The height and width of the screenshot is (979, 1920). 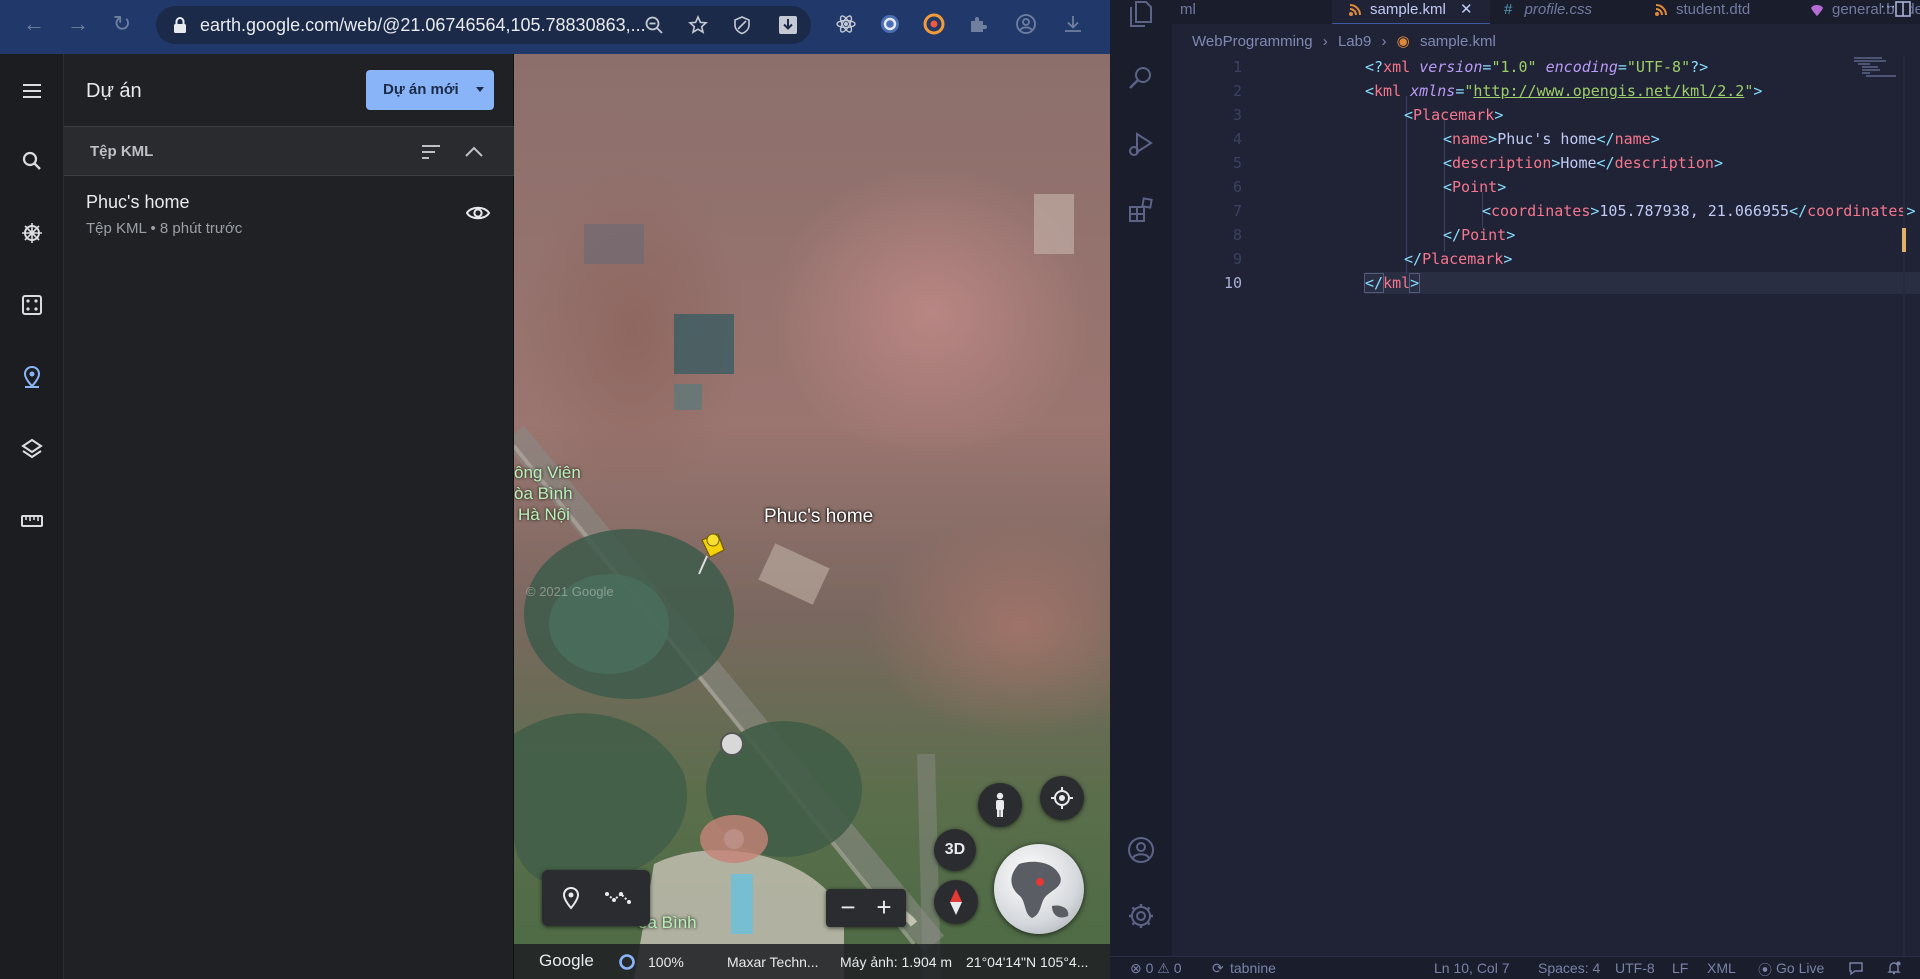 I want to click on breadcrumb-item: sample.kml, so click(x=1458, y=41).